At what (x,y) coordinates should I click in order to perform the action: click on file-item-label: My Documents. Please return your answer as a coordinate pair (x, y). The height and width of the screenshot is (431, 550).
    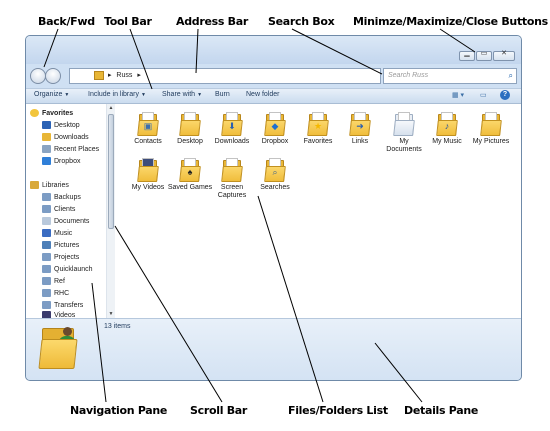
    Looking at the image, I should click on (404, 145).